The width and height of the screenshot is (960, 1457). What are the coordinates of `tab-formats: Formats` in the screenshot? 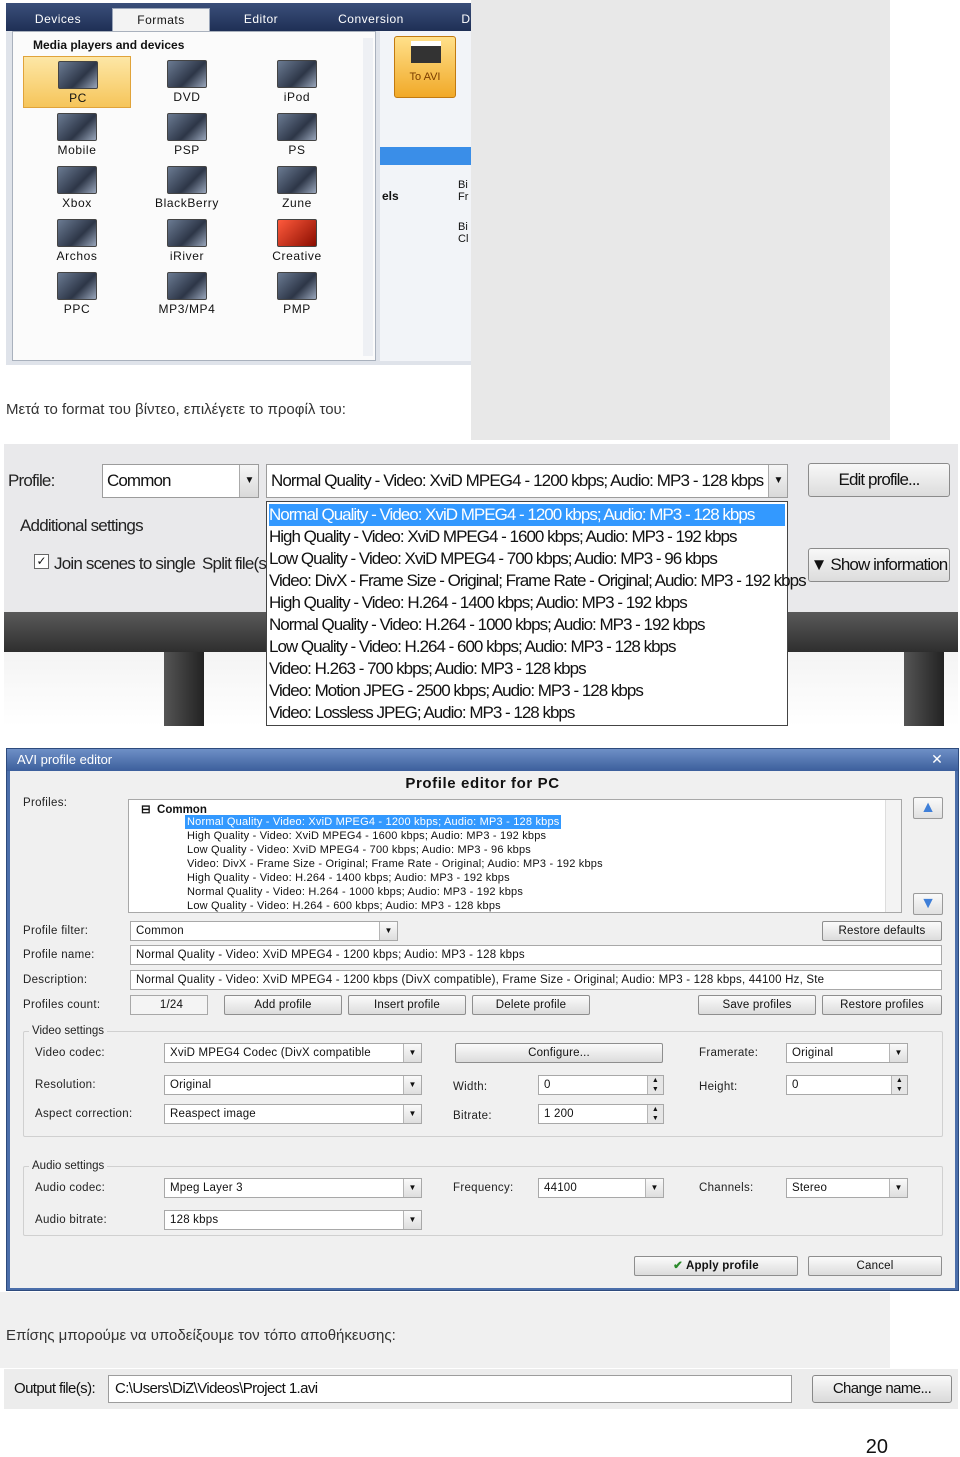 It's located at (161, 19).